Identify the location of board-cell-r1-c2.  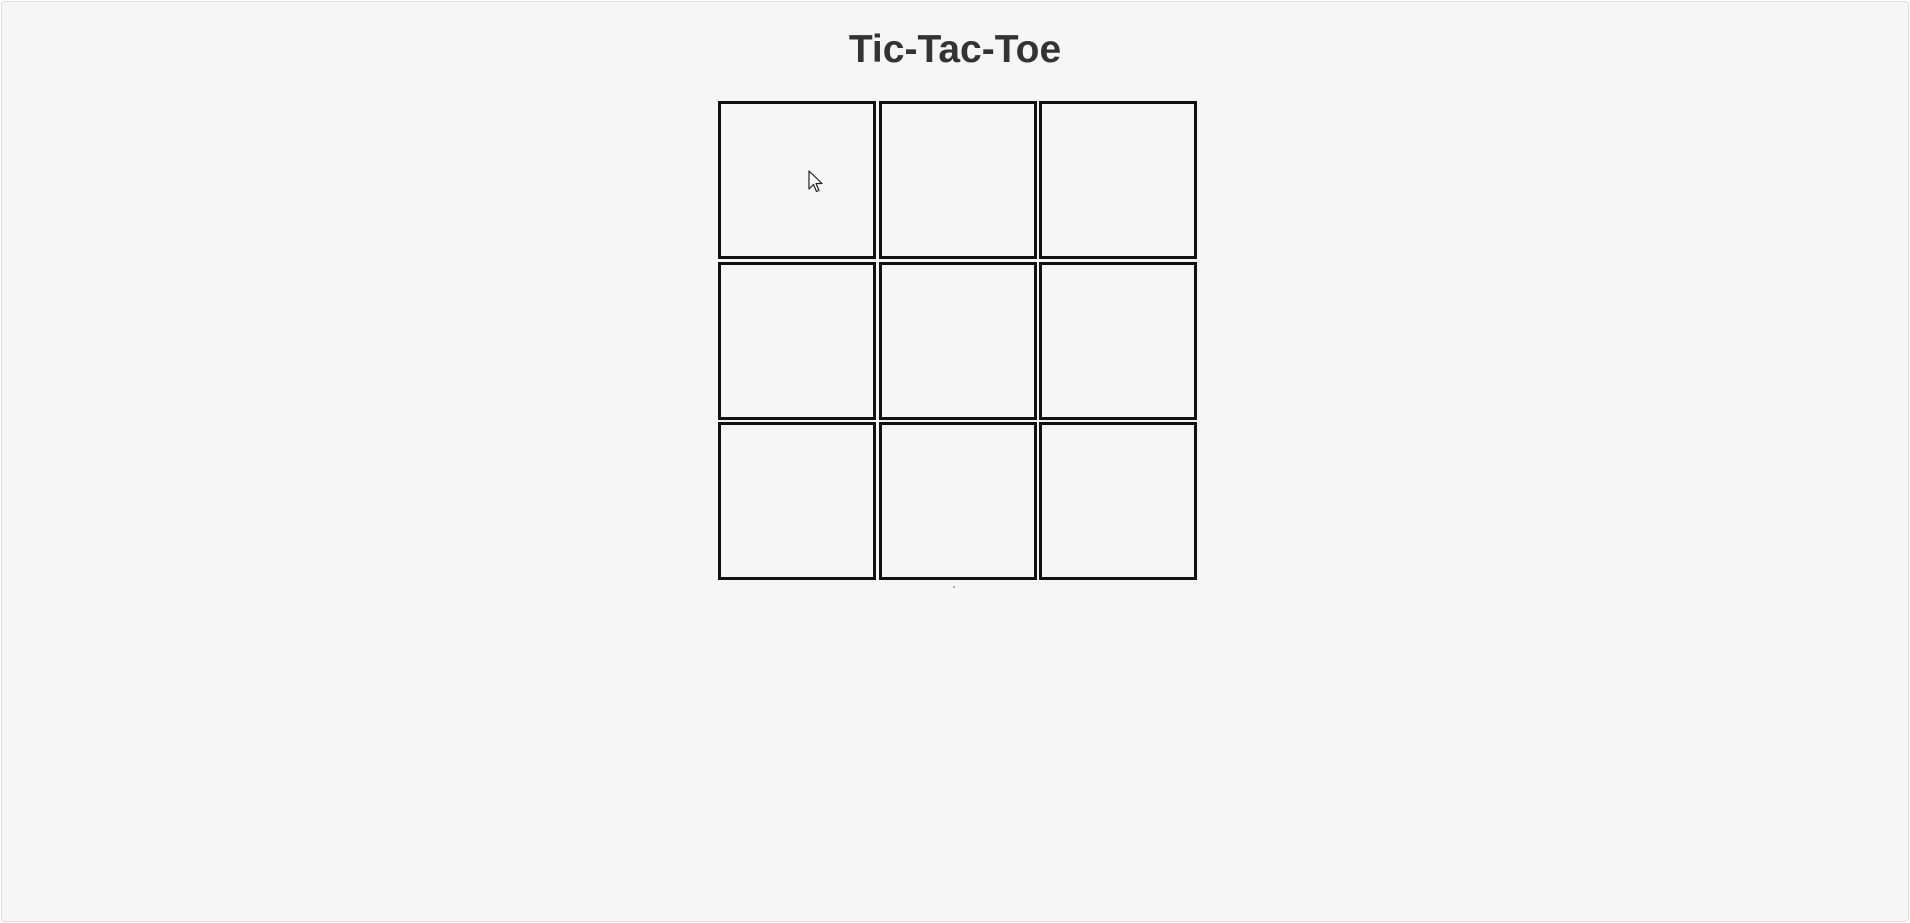
(958, 180).